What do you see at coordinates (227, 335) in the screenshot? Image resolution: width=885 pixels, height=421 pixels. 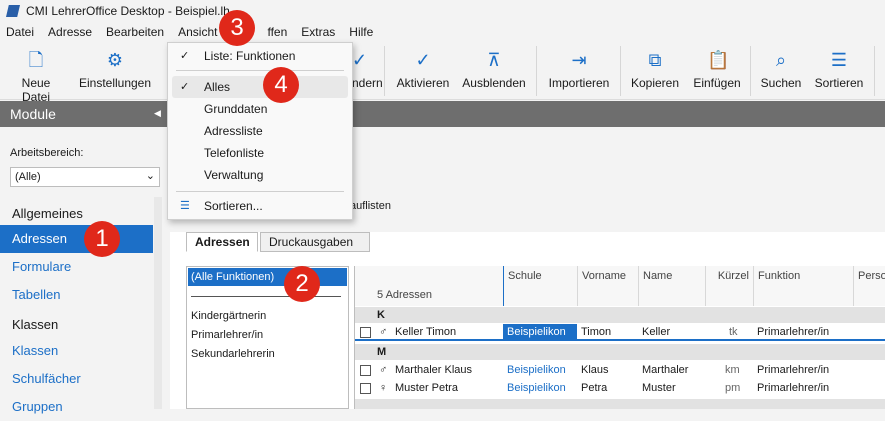 I see `list-item-function: Primarlehrer/in` at bounding box center [227, 335].